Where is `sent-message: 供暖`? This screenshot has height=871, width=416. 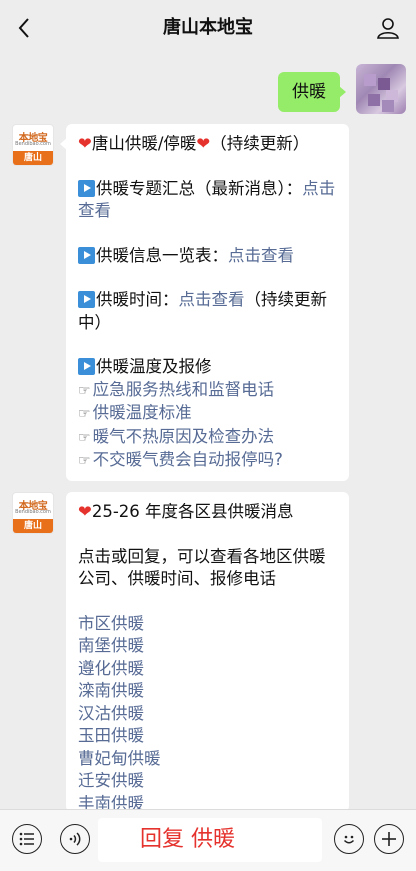 sent-message: 供暖 is located at coordinates (341, 94).